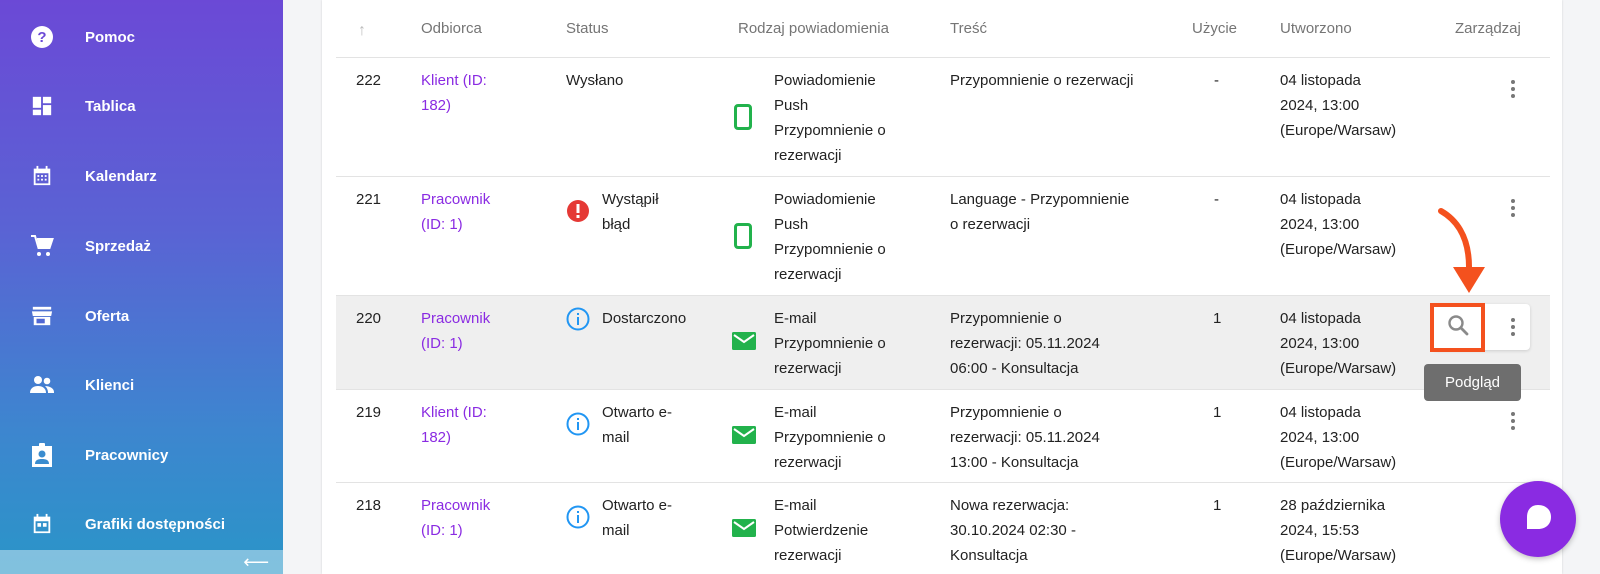 The height and width of the screenshot is (574, 1600). I want to click on content-line: Nowa rezerwacja:, so click(1010, 505).